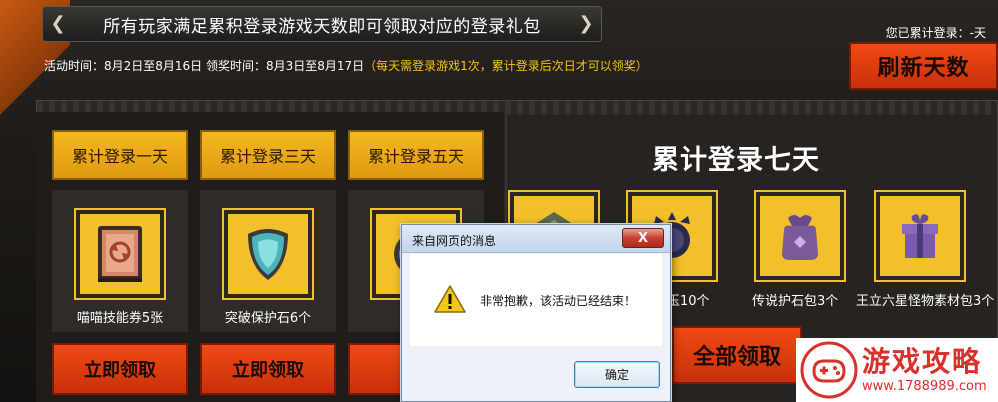  I want to click on alert-dialog: 来自网页的消息 X 非常抱歉，该活动已经结束！ 确定, so click(536, 313).